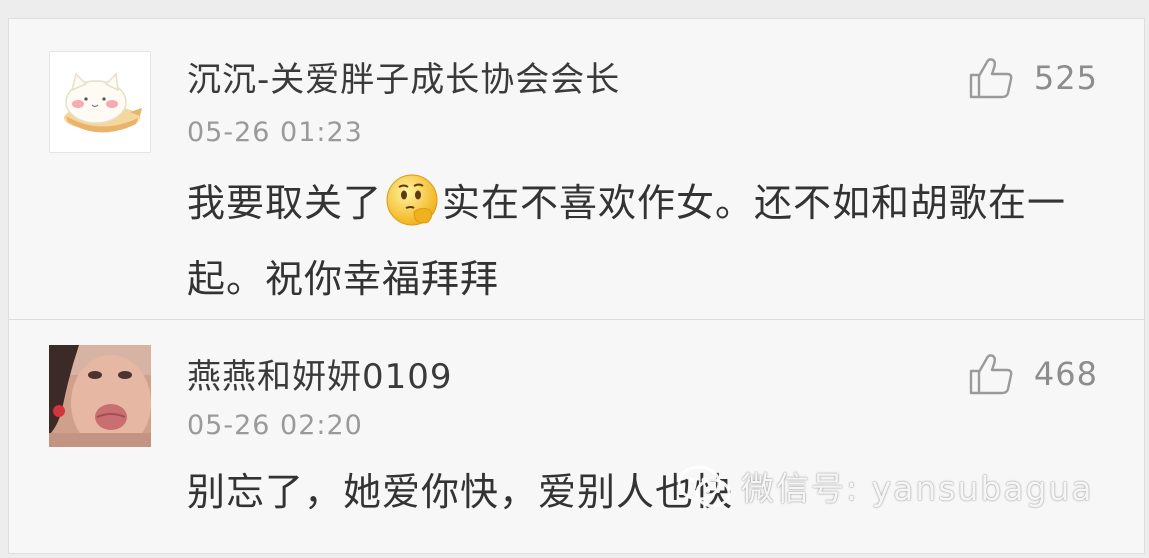 This screenshot has height=558, width=1149. I want to click on cartoon-cat-icon, so click(100, 102).